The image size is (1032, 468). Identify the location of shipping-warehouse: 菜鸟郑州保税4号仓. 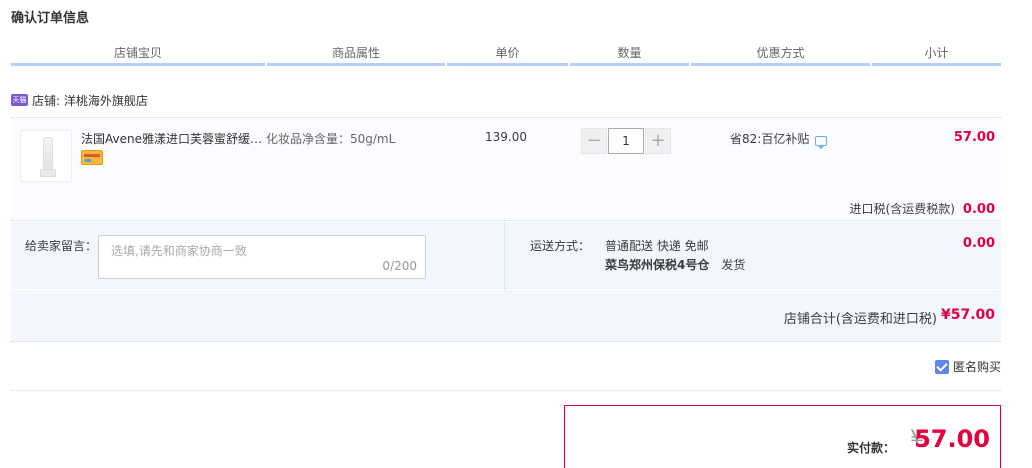
(657, 265).